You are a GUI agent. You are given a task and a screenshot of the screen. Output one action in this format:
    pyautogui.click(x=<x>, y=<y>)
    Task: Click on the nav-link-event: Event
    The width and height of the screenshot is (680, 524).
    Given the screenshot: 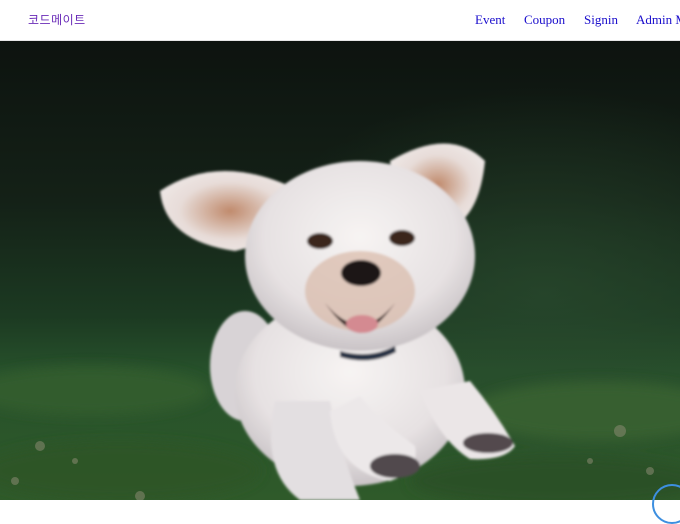 What is the action you would take?
    pyautogui.click(x=490, y=20)
    